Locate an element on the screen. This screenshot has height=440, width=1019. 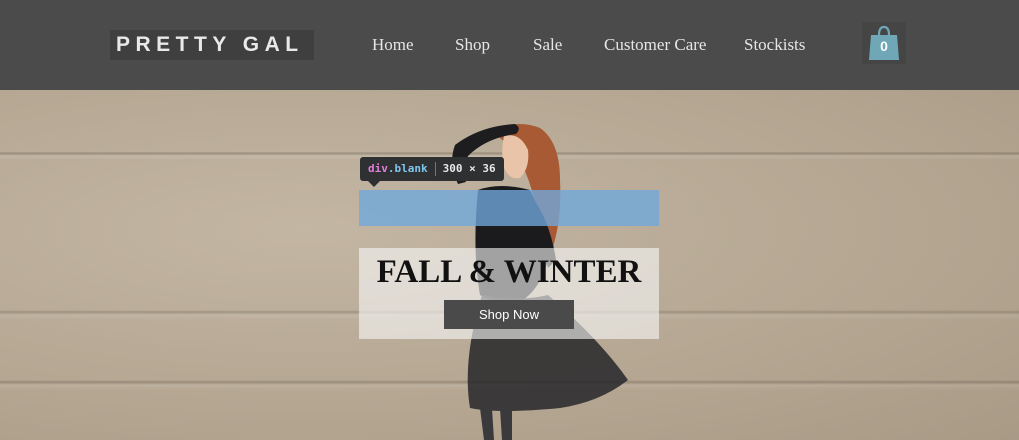
tooltip-tag: div is located at coordinates (378, 168).